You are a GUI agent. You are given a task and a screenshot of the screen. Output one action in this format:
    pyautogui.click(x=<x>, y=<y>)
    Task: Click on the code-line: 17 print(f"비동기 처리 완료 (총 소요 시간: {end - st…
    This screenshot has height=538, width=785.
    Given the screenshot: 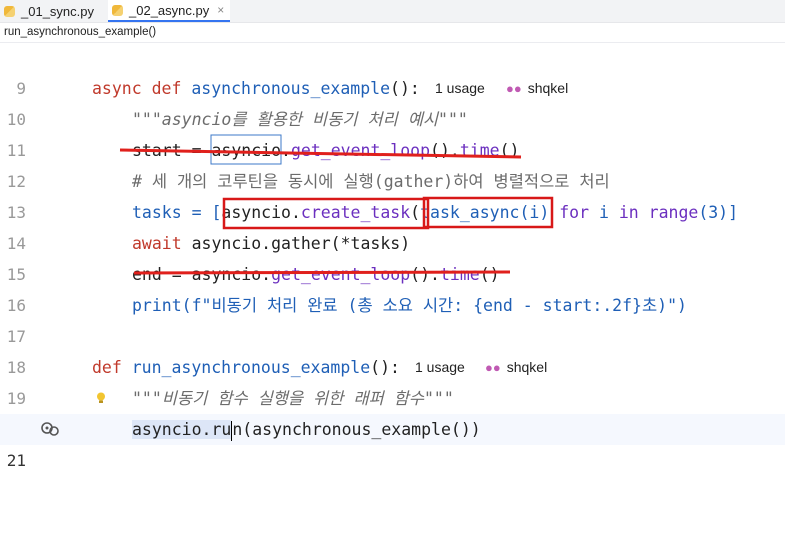 What is the action you would take?
    pyautogui.click(x=392, y=318)
    